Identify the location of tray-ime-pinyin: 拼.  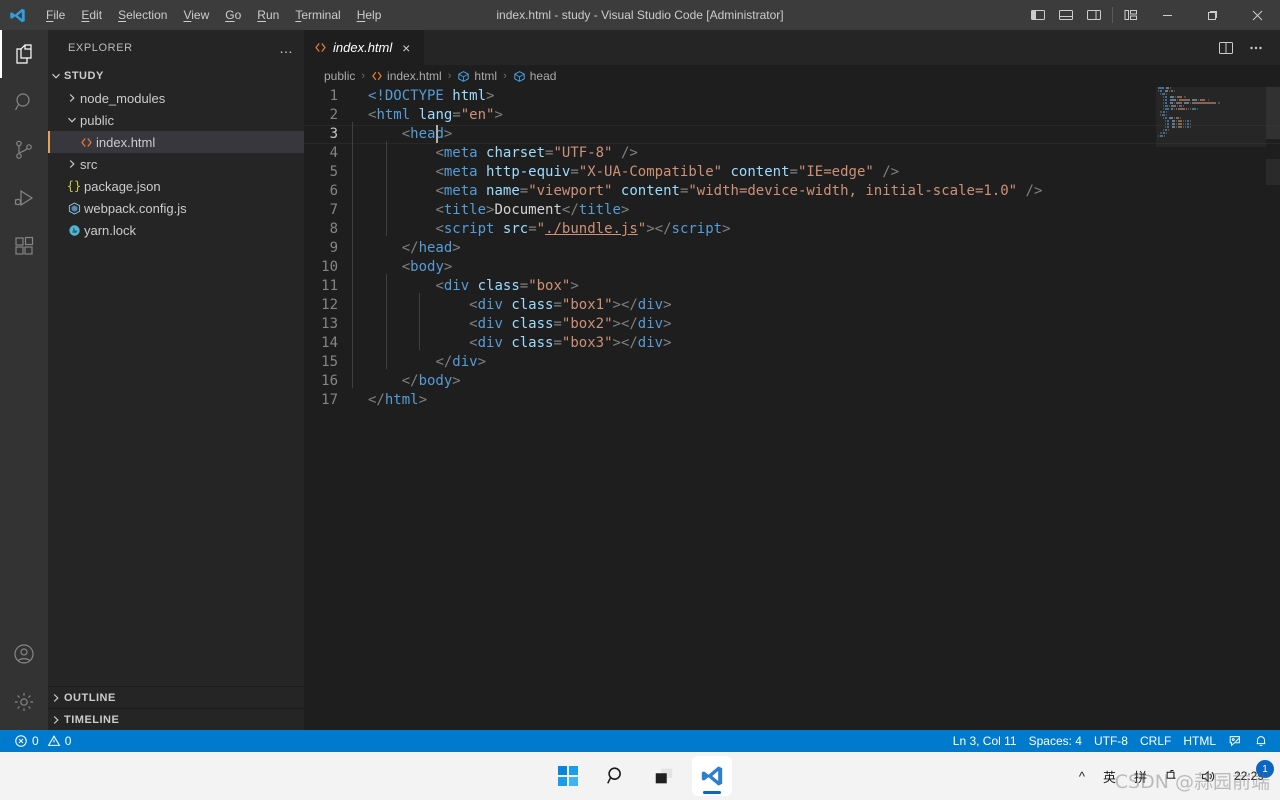
(1140, 776).